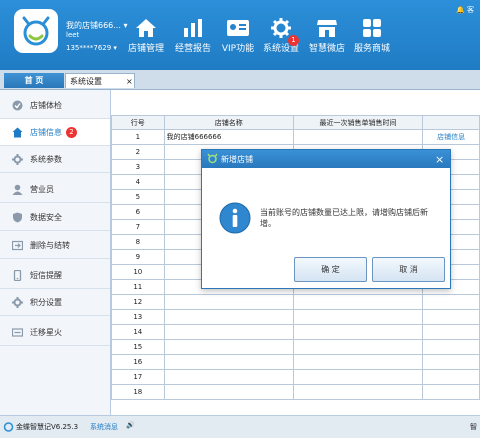 Image resolution: width=480 pixels, height=438 pixels. Describe the element at coordinates (55, 217) in the screenshot. I see `sidebar-item-data-security: 数据安全` at that location.